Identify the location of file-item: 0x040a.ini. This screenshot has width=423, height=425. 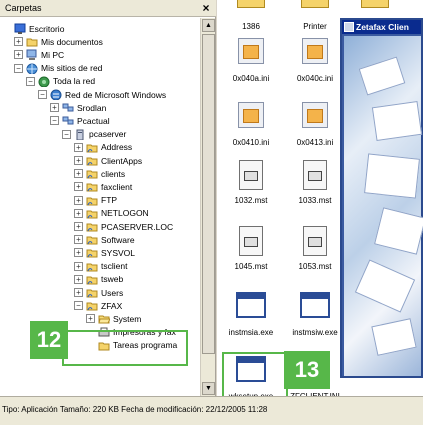
(251, 59).